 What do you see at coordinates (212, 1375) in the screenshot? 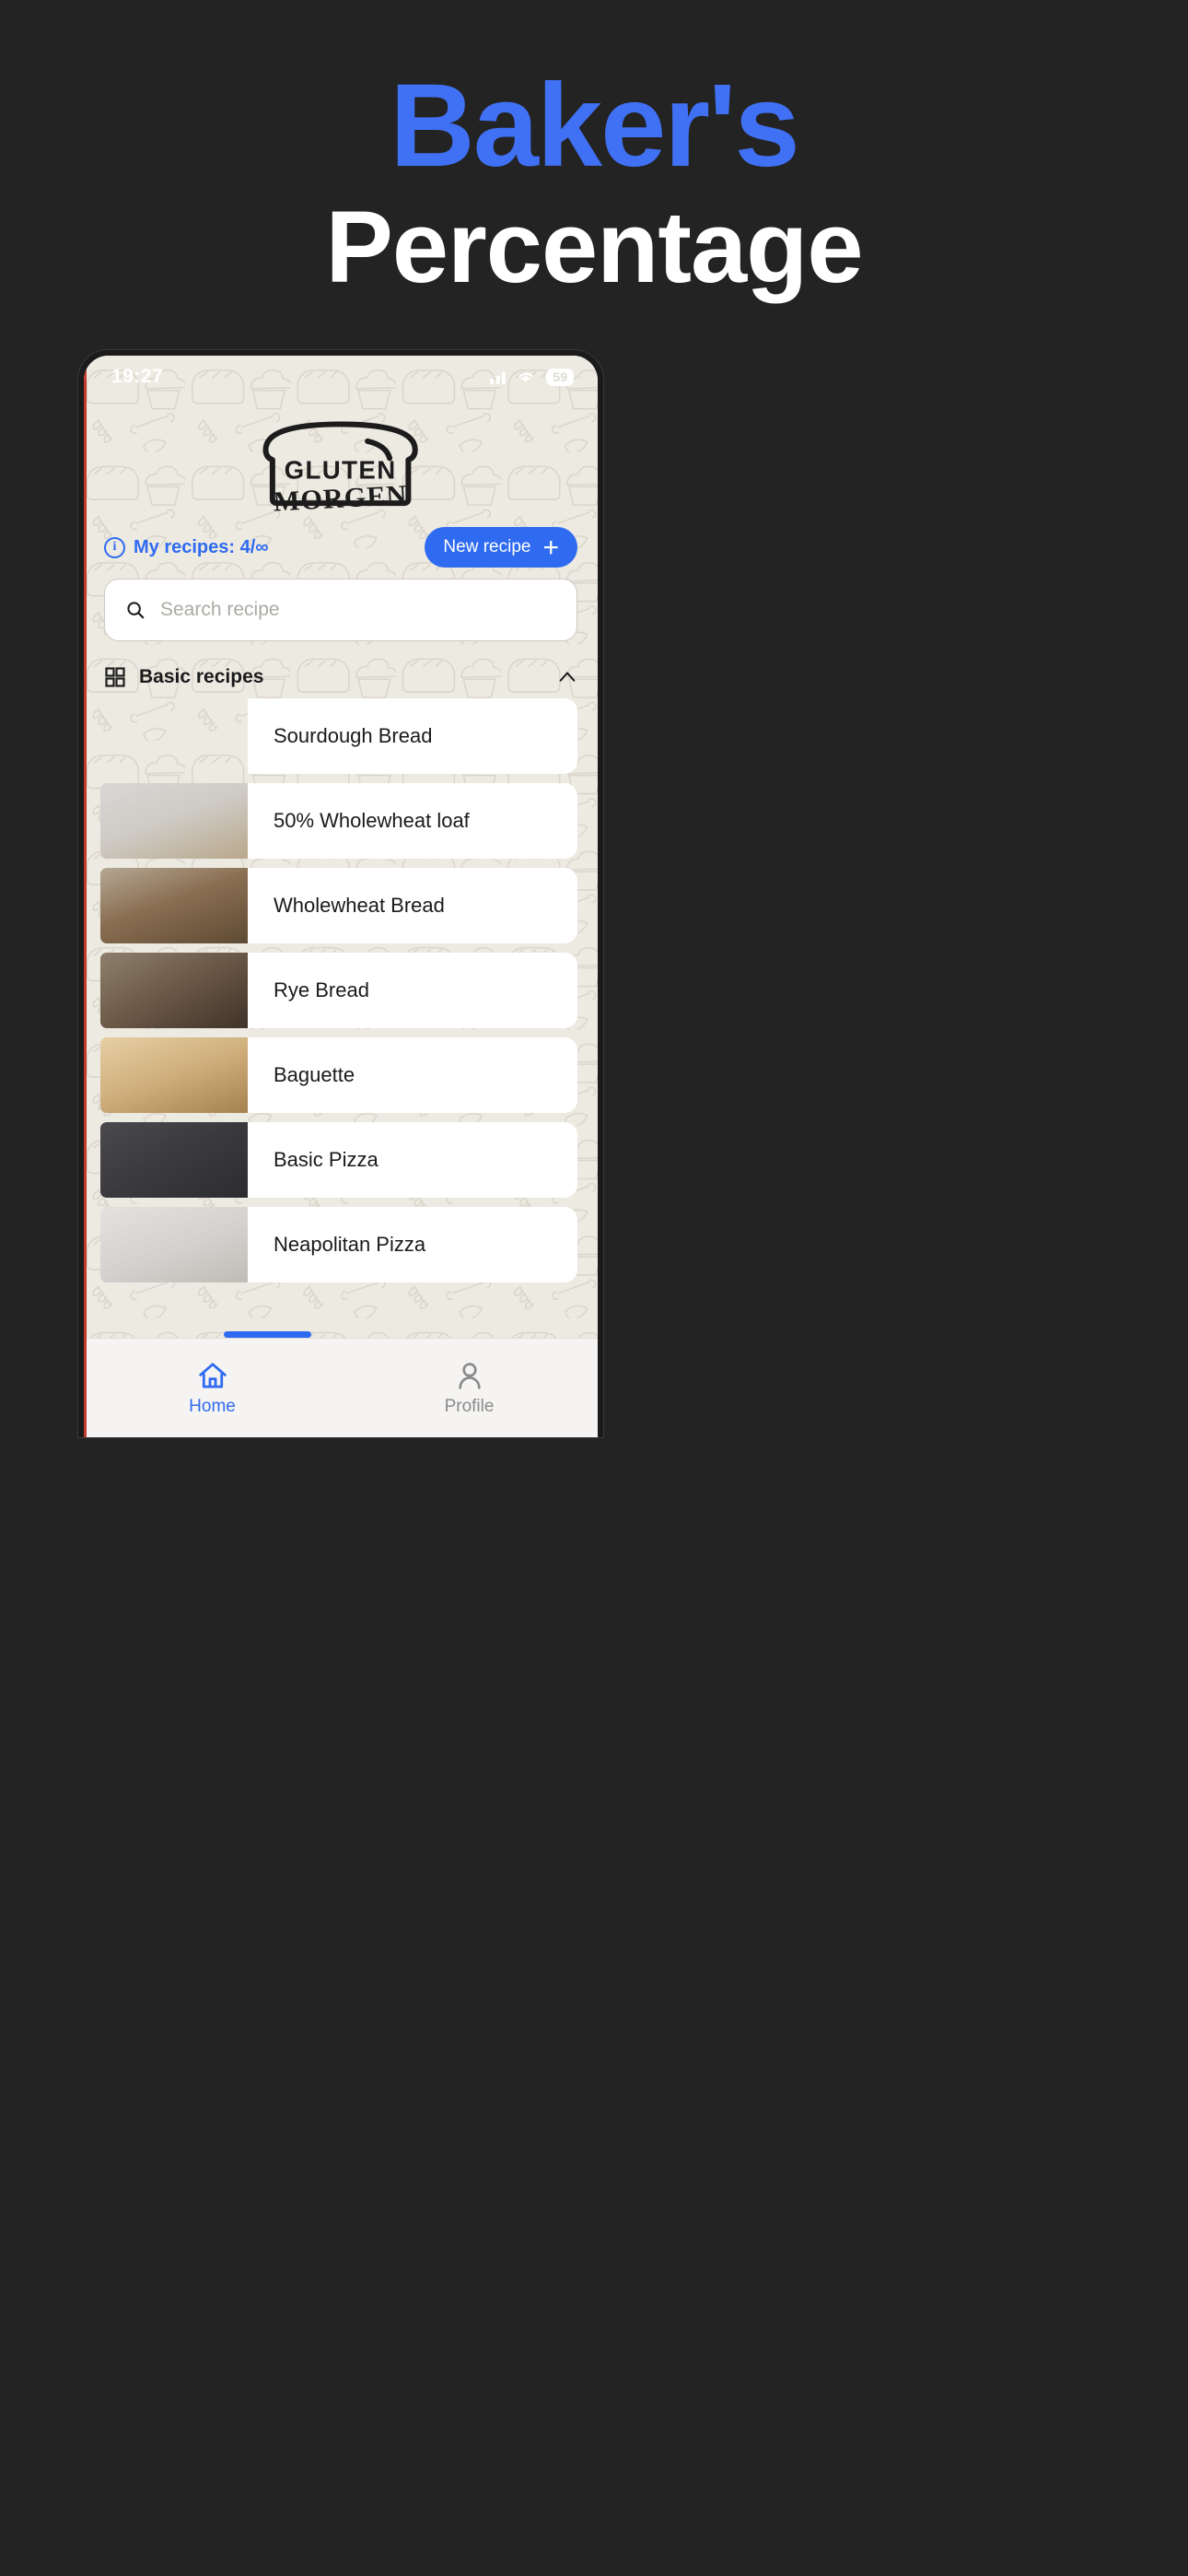
I see `home-icon` at bounding box center [212, 1375].